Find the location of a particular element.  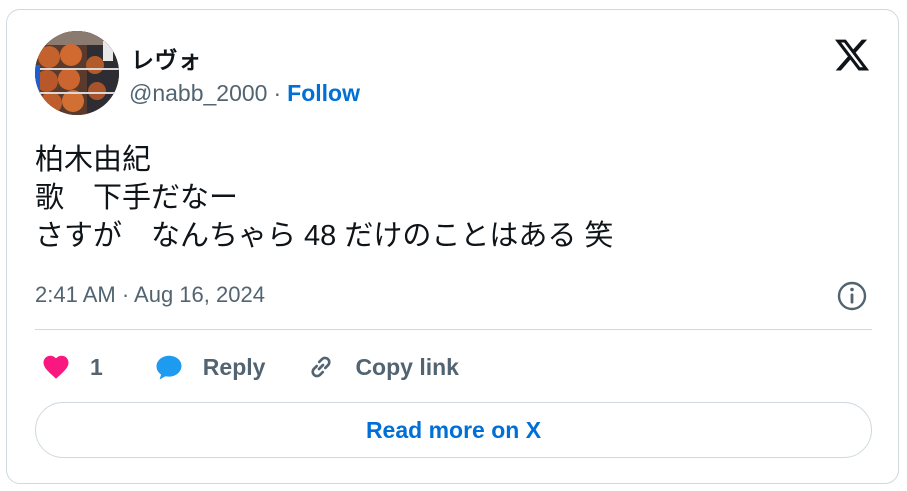

copy-link-button: Copy link is located at coordinates (382, 367).